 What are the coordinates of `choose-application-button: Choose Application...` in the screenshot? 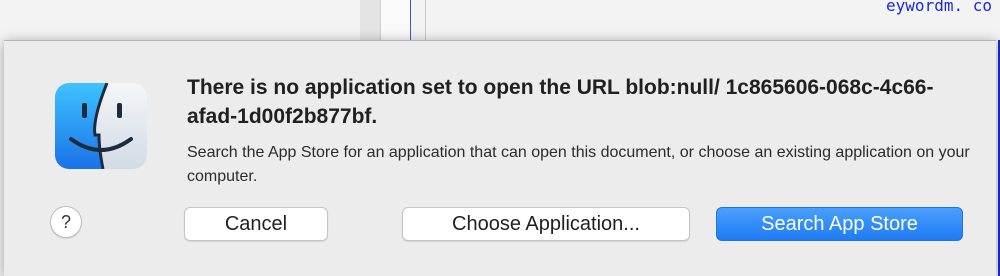 It's located at (546, 224).